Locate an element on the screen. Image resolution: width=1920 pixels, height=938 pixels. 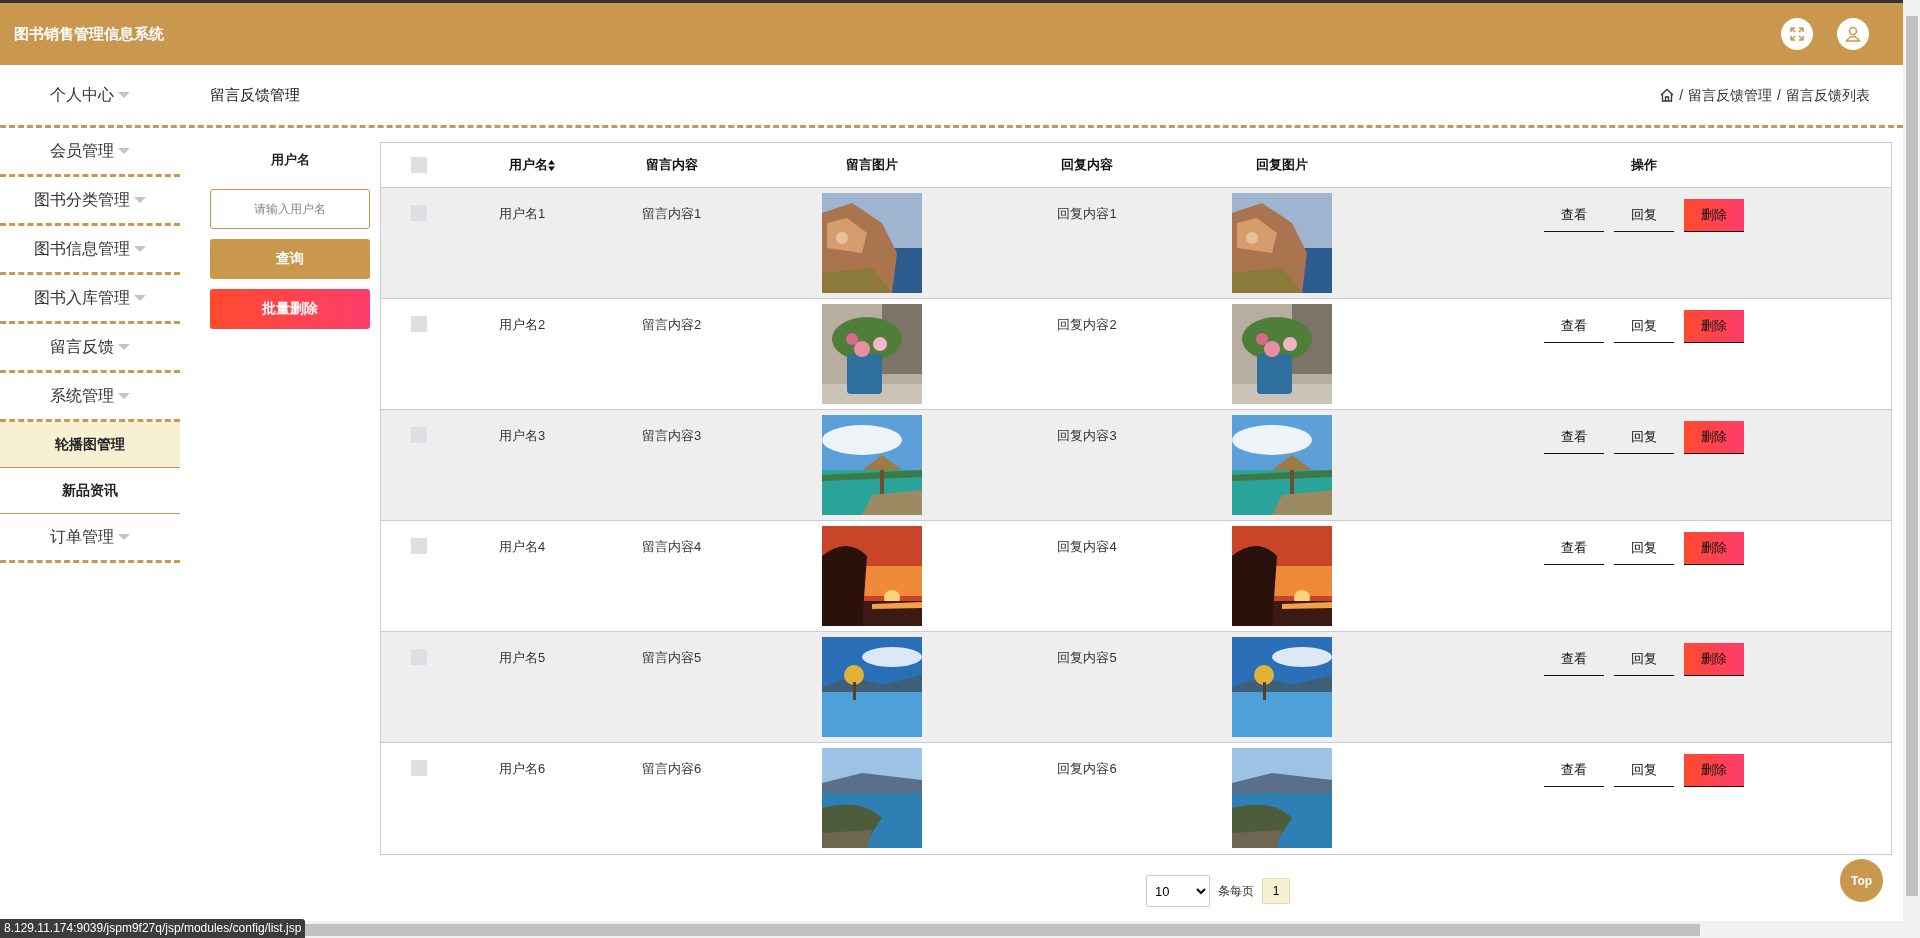
fullscreen-icon is located at coordinates (1797, 34).